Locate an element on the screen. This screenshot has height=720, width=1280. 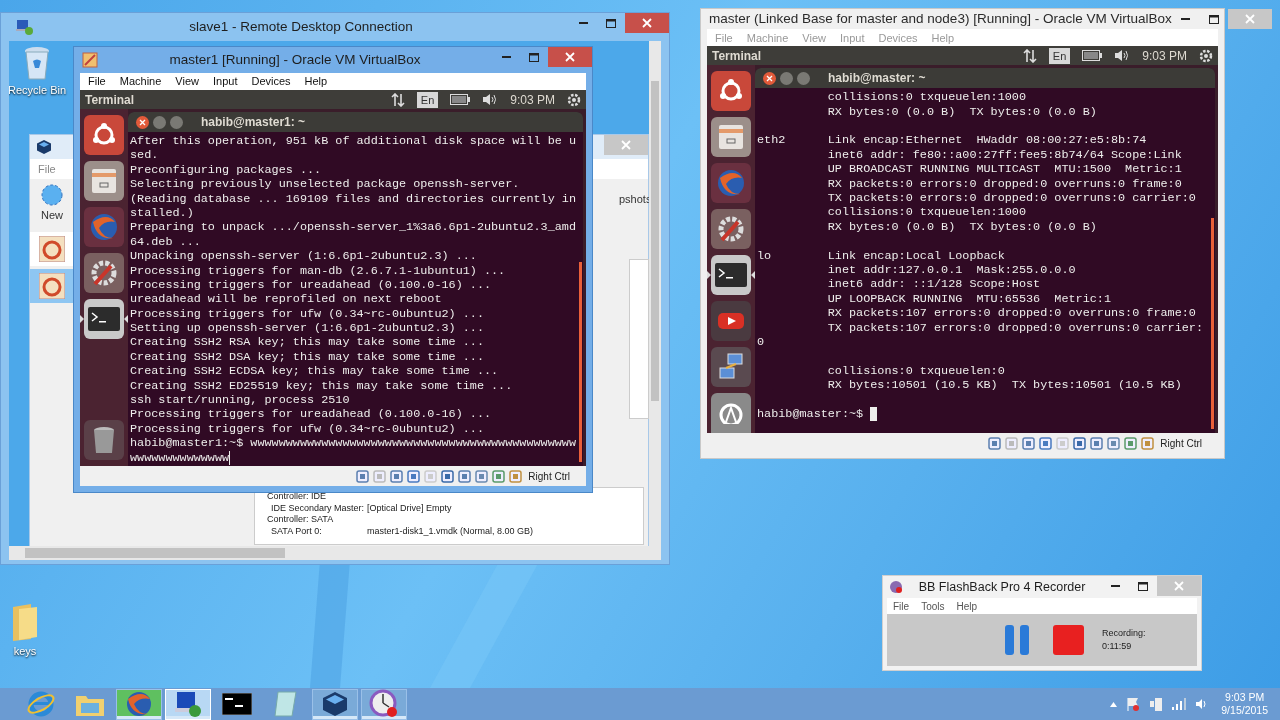
pause-button is located at coordinates (1017, 640).